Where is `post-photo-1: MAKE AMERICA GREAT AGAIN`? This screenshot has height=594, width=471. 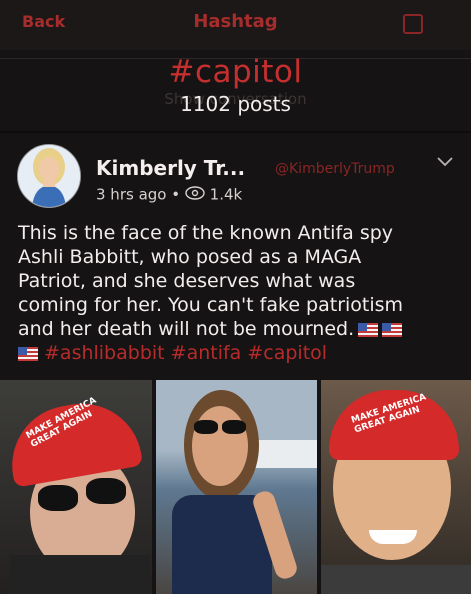 post-photo-1: MAKE AMERICA GREAT AGAIN is located at coordinates (76, 487).